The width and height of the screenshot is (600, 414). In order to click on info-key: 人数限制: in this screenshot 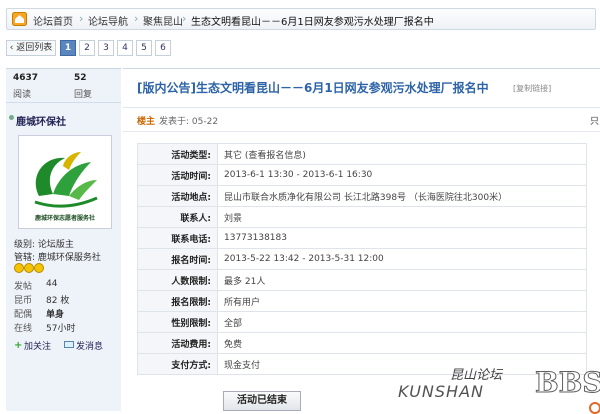, I will do `click(177, 280)`.